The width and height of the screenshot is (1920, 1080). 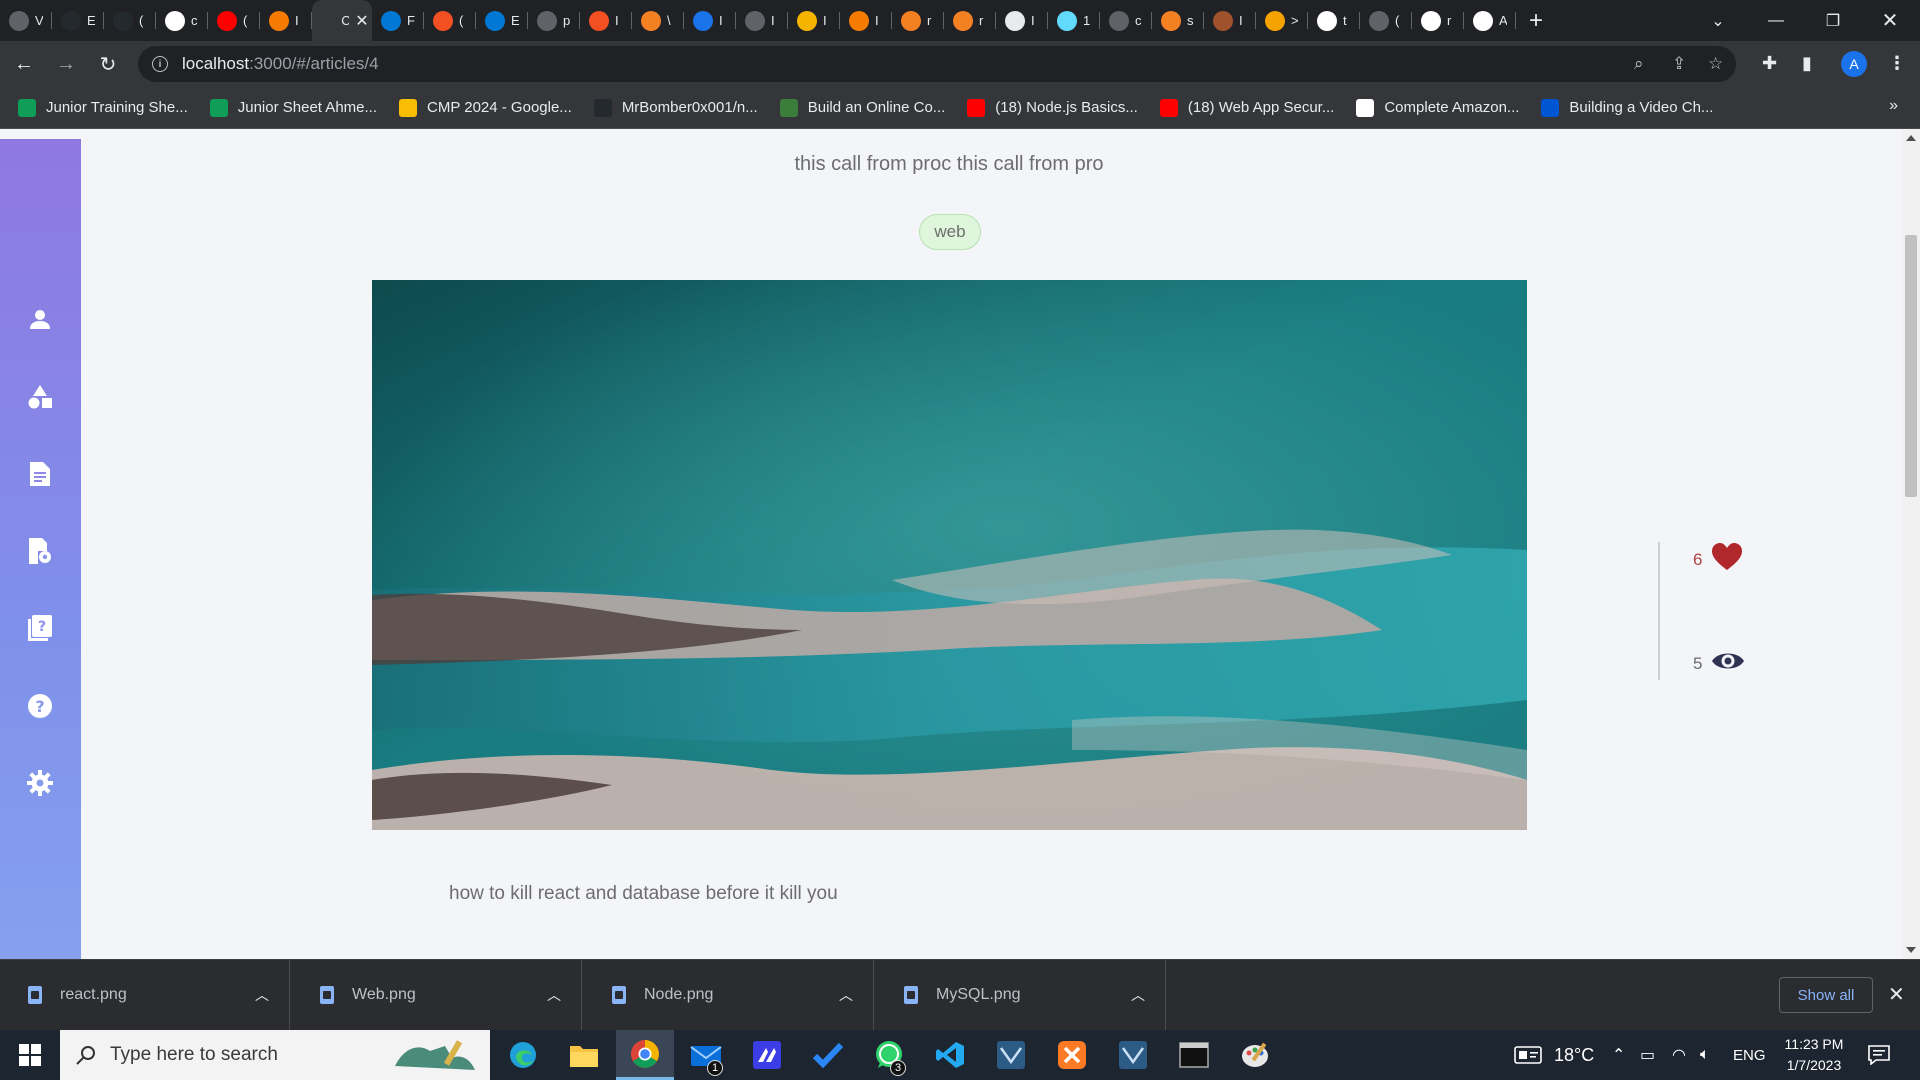 I want to click on scrollbar-thumb, so click(x=1911, y=366).